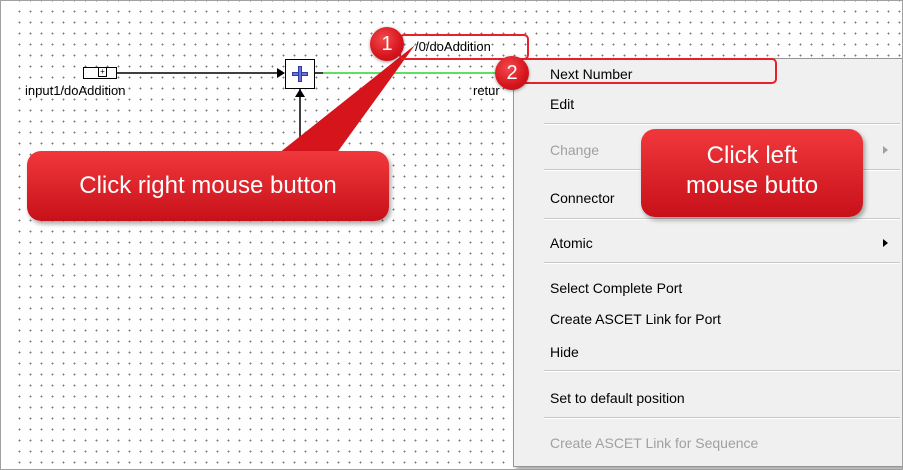 Image resolution: width=903 pixels, height=470 pixels. Describe the element at coordinates (387, 44) in the screenshot. I see `step-badge-1: 1` at that location.